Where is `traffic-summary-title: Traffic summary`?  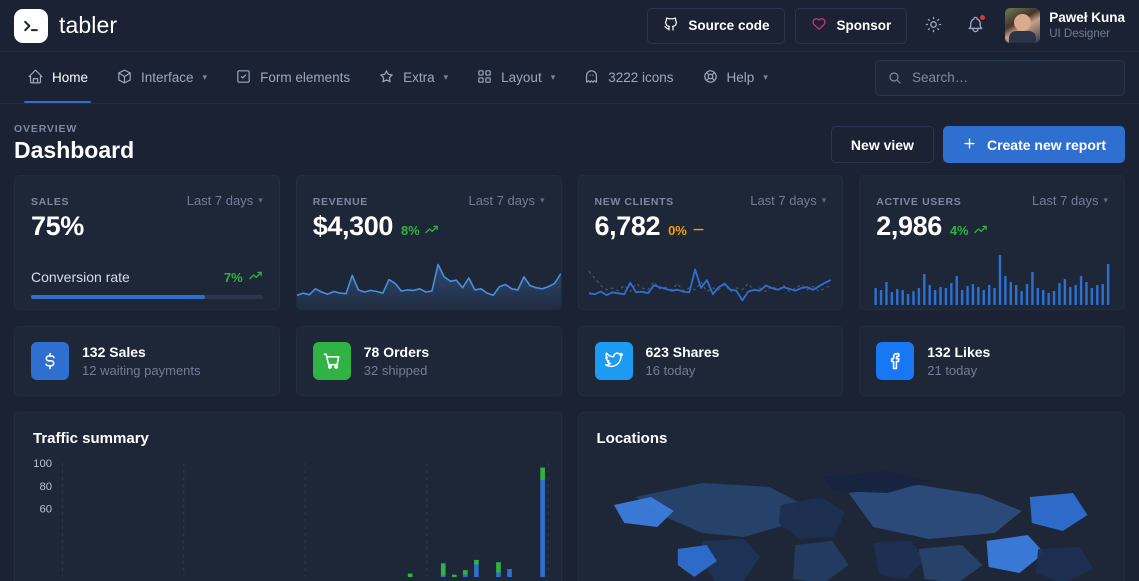
traffic-summary-title: Traffic summary is located at coordinates (91, 439).